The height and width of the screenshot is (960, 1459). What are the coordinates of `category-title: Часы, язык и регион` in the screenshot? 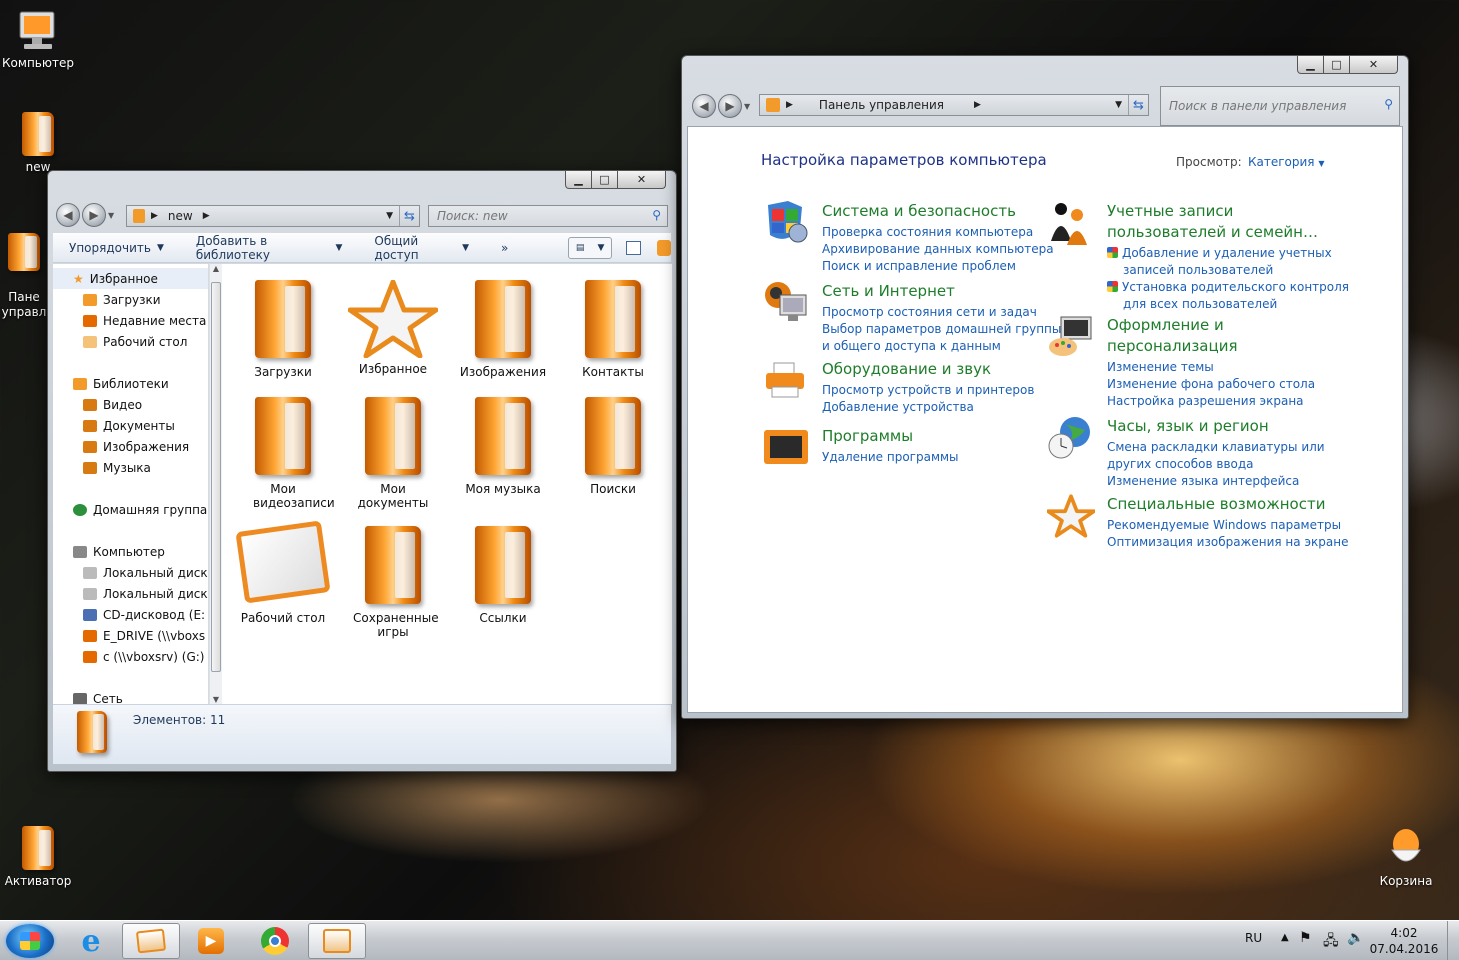 It's located at (1216, 426).